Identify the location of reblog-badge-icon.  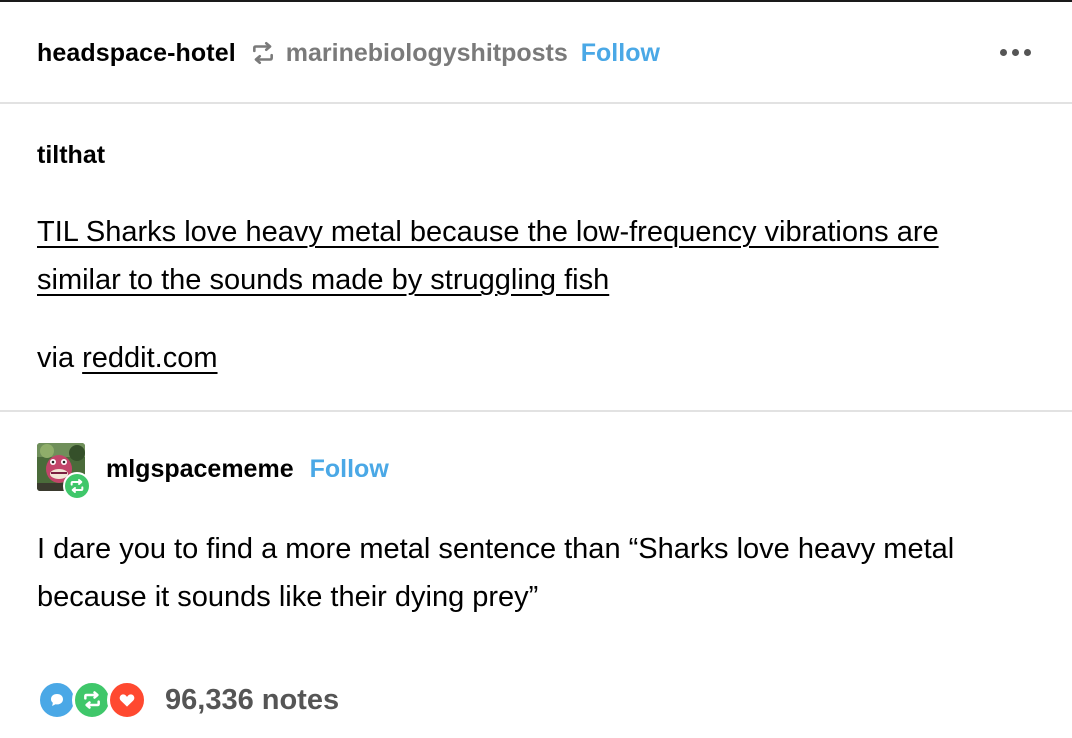
(77, 486).